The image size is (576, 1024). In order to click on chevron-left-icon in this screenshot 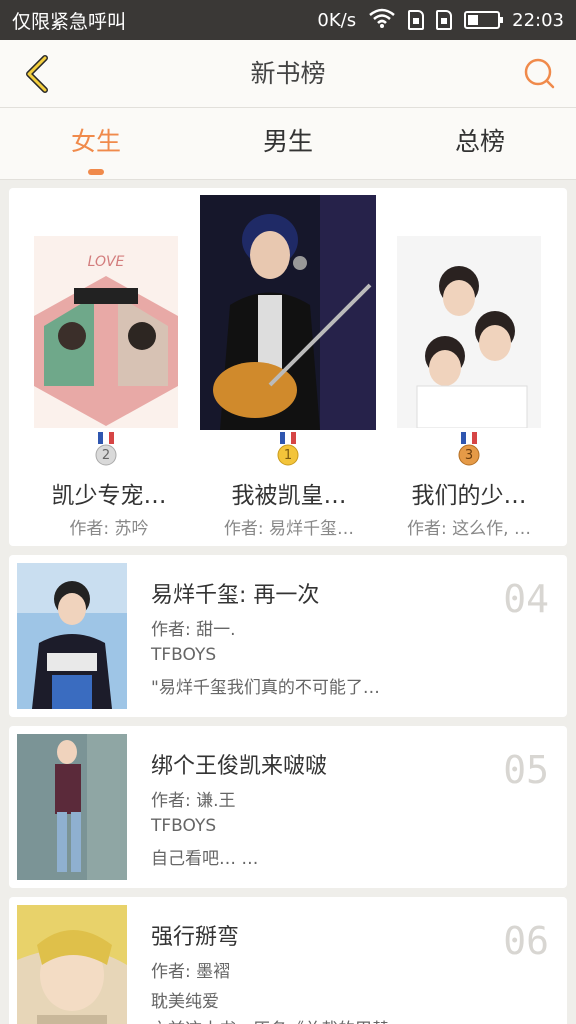, I will do `click(37, 74)`.